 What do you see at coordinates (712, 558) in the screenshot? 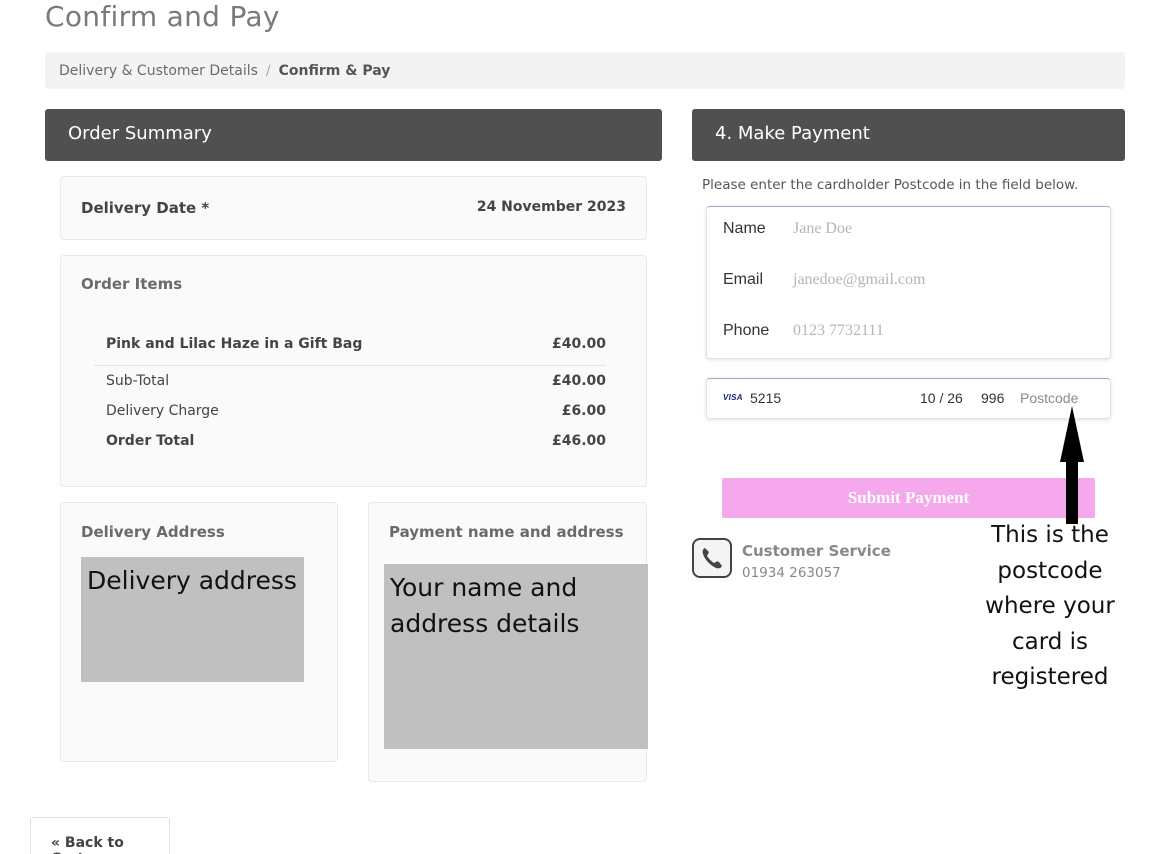
I see `phone-icon` at bounding box center [712, 558].